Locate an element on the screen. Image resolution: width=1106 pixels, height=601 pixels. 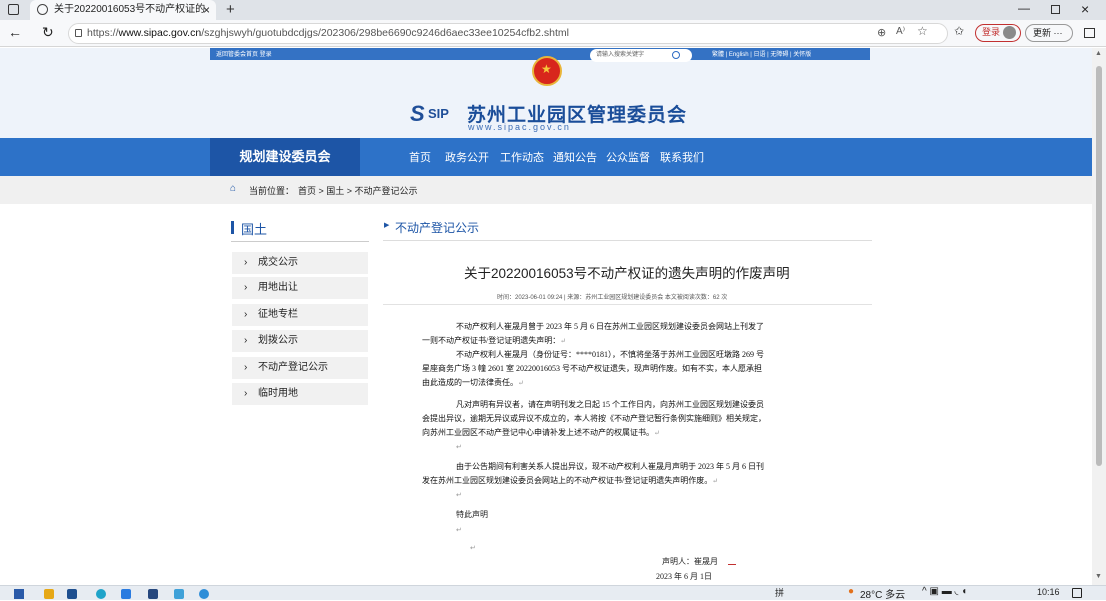
scrollbar-thumb is located at coordinates (1099, 266).